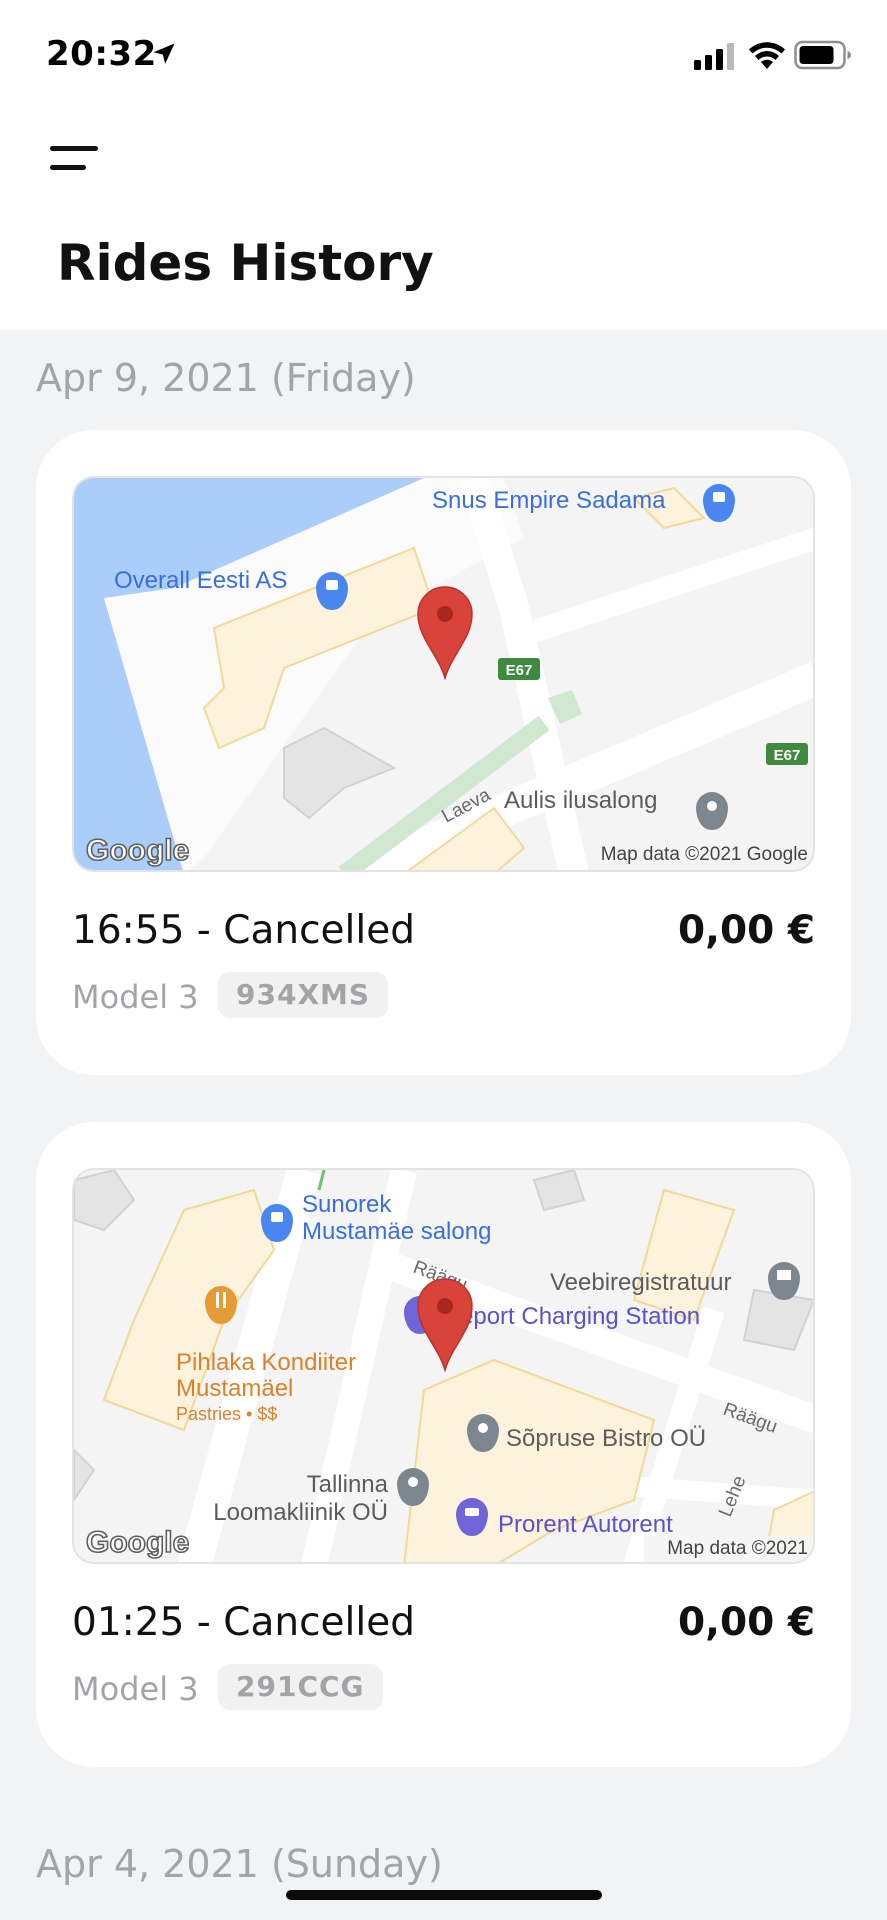 This screenshot has width=887, height=1920. I want to click on license-plate-badge: 934XMS, so click(303, 995).